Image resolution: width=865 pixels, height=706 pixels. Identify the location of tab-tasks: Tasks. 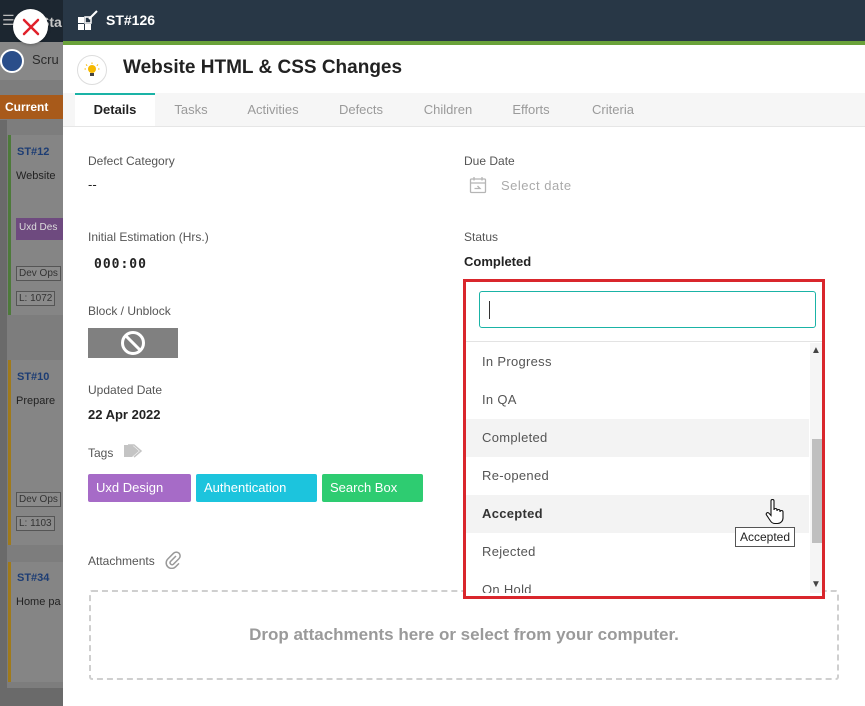
(191, 109).